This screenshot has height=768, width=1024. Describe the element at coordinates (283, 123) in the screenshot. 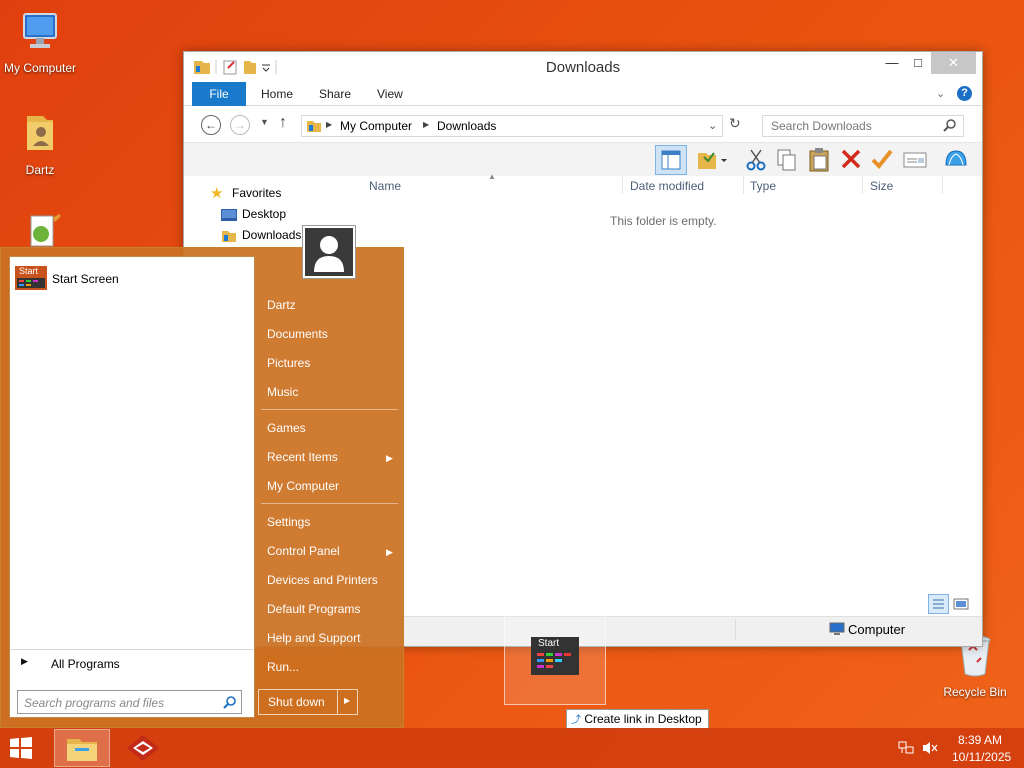

I see `up-button: ↑` at that location.